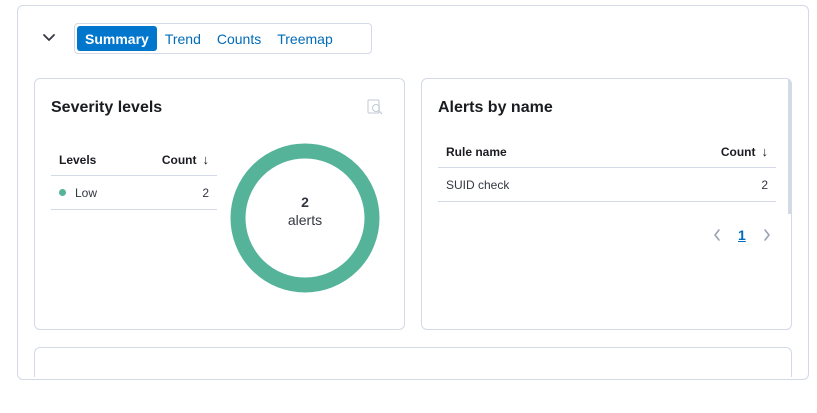 Image resolution: width=817 pixels, height=413 pixels. Describe the element at coordinates (789, 146) in the screenshot. I see `card-scrollbar` at that location.